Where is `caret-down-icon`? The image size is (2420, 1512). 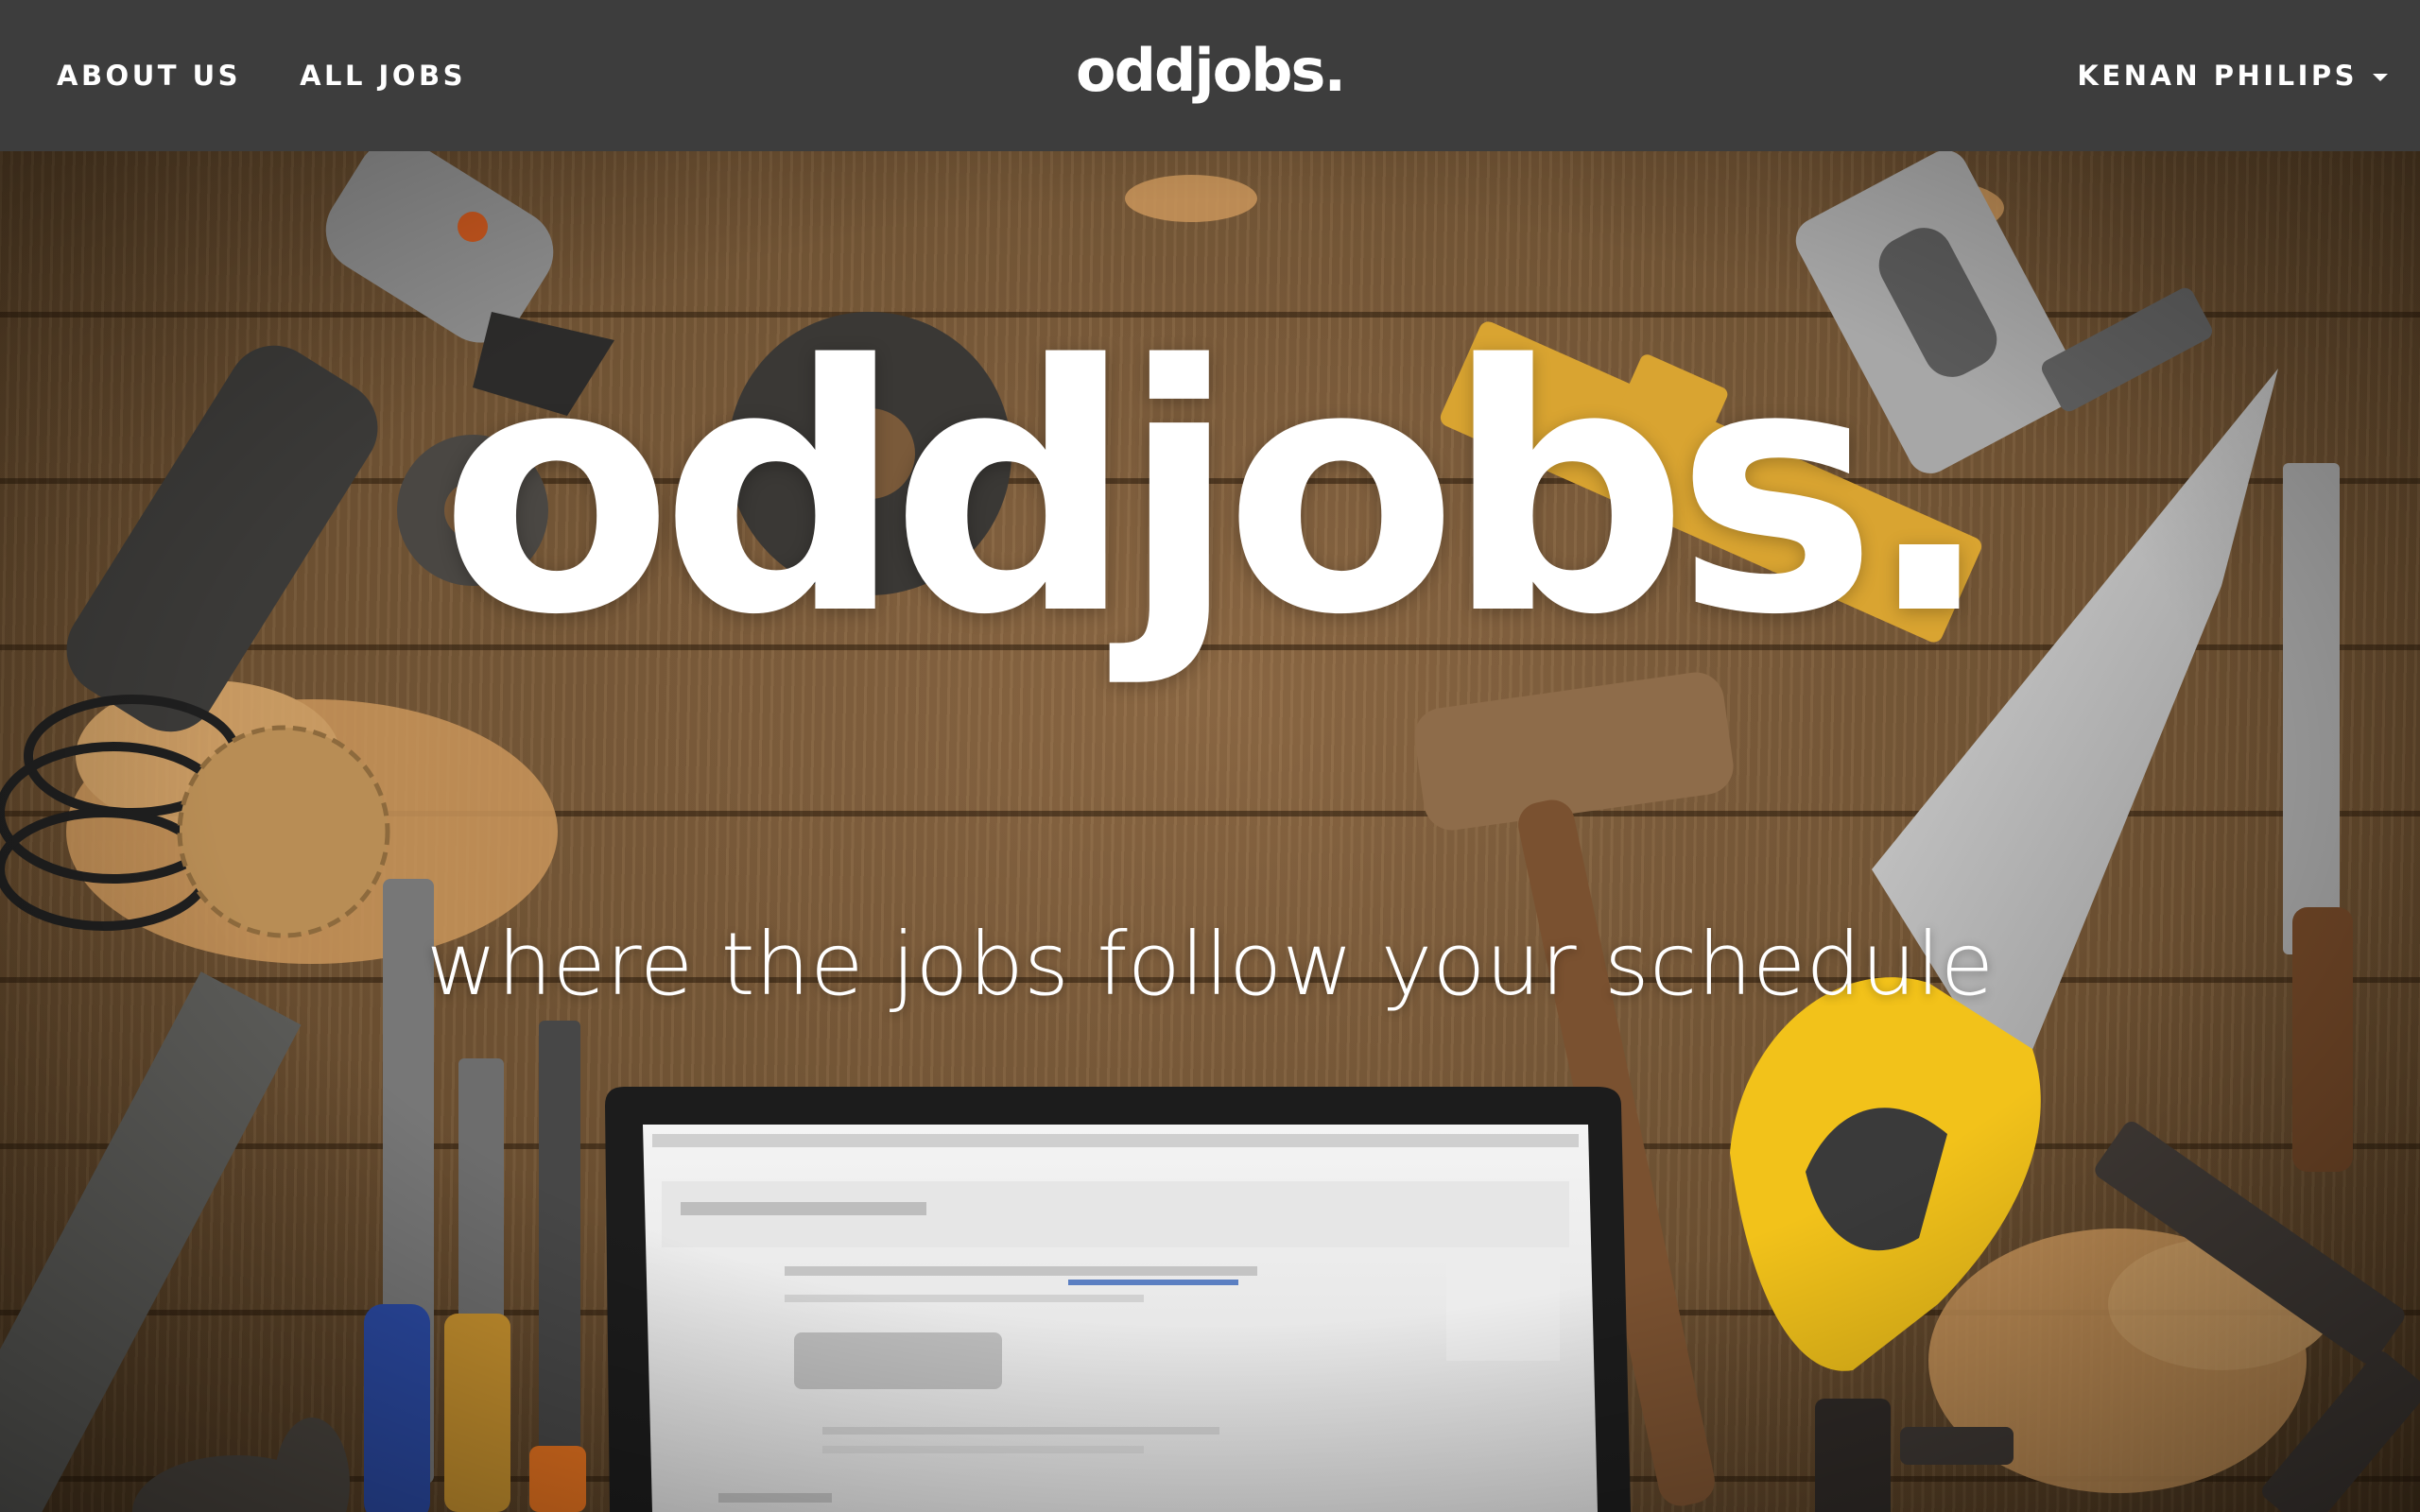 caret-down-icon is located at coordinates (2380, 77).